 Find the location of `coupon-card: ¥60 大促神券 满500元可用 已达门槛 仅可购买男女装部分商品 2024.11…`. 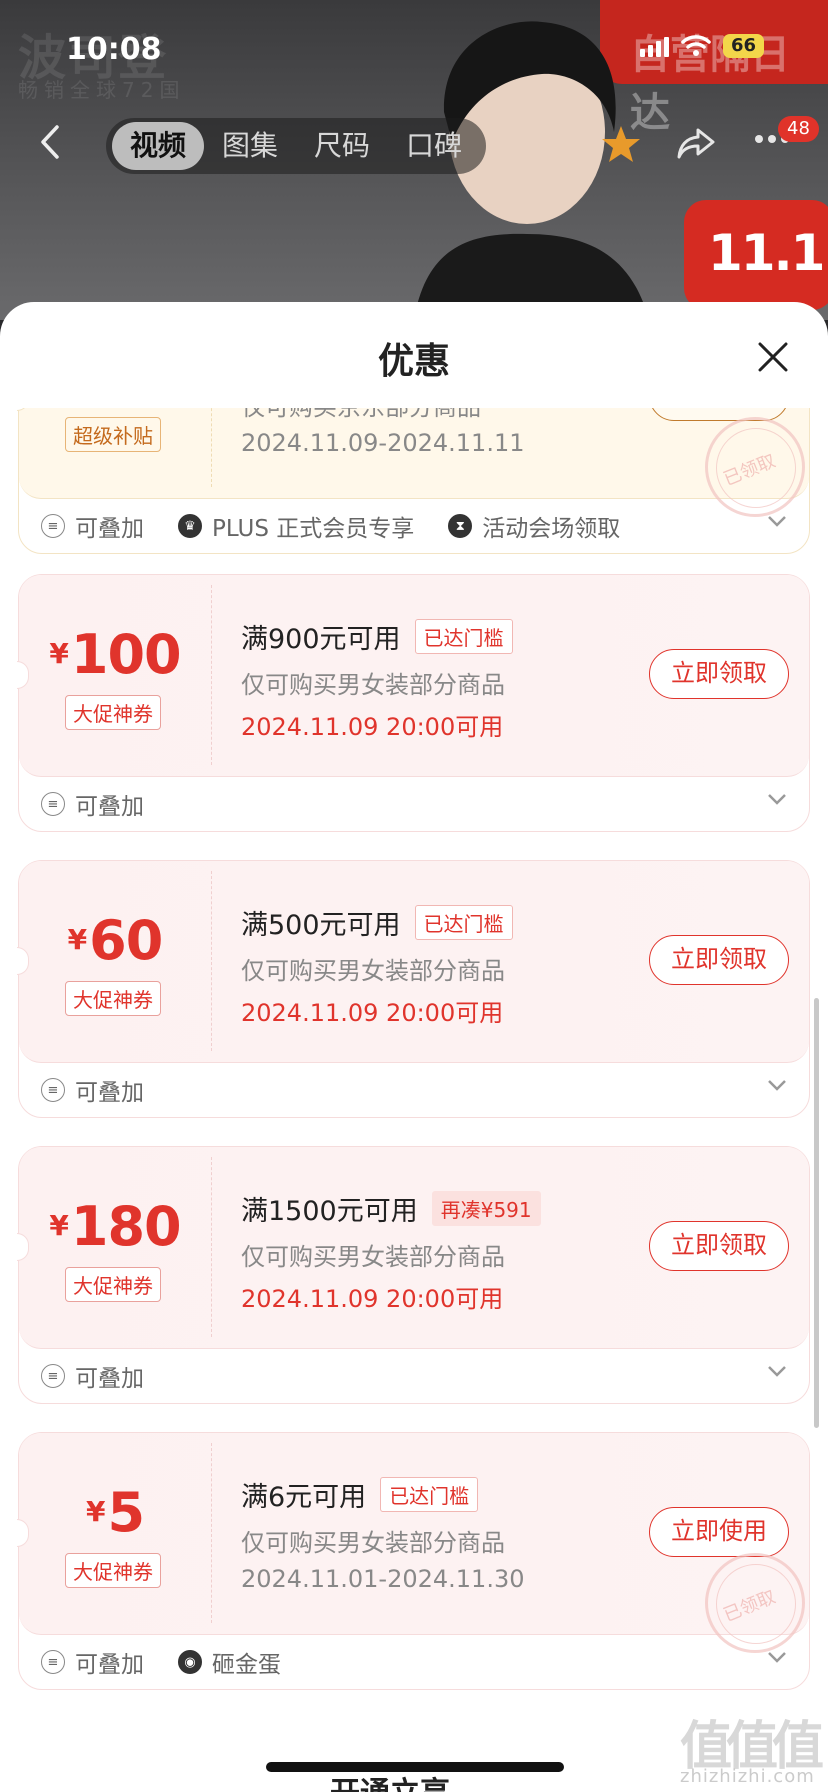

coupon-card: ¥60 大促神券 满500元可用 已达门槛 仅可购买男女装部分商品 2024.11… is located at coordinates (413, 989).